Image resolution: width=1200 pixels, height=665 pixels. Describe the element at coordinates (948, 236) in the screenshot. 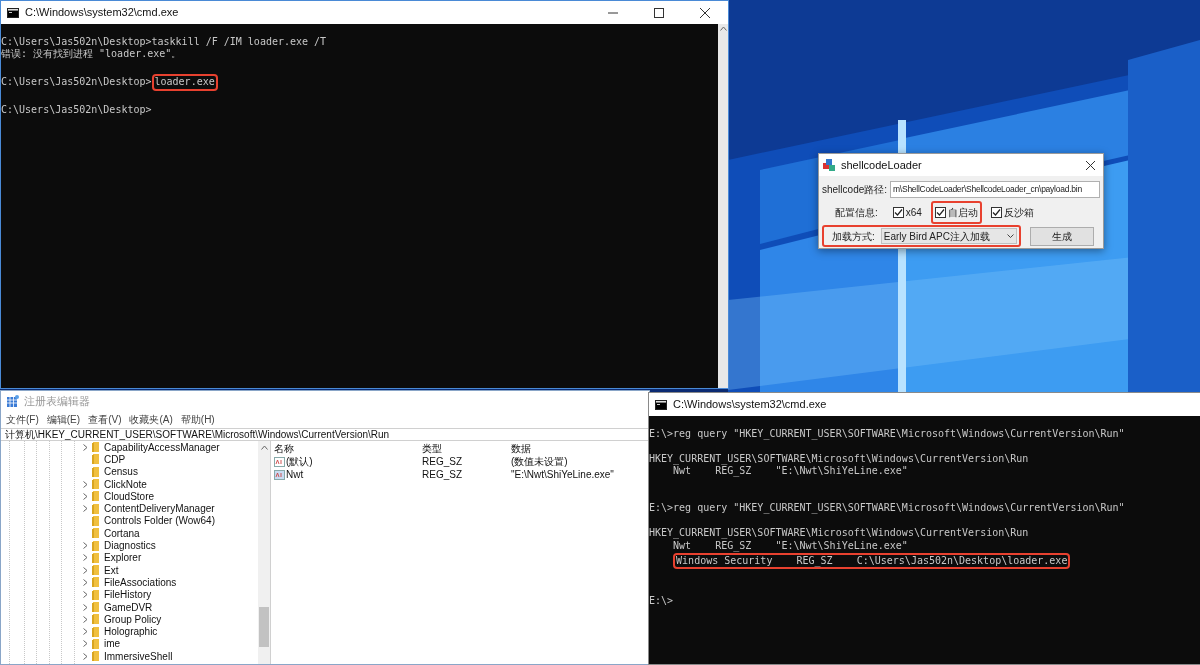

I see `load-method-select: Early Bird APC注入加载` at that location.